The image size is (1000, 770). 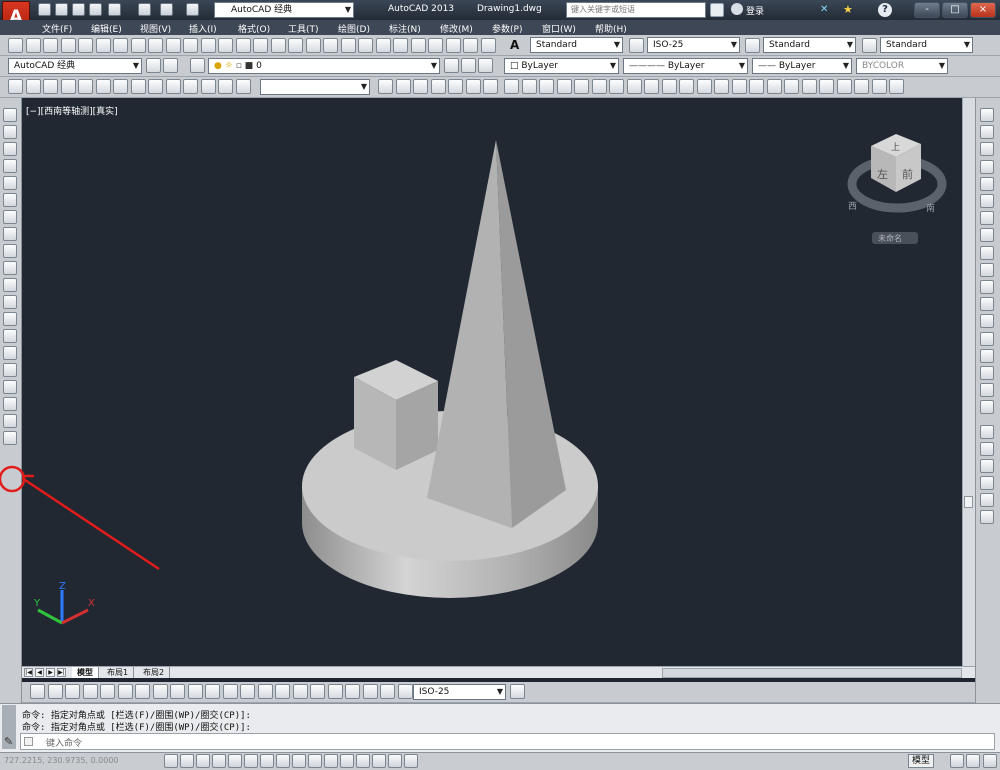 What do you see at coordinates (44, 9) in the screenshot?
I see `new-icon` at bounding box center [44, 9].